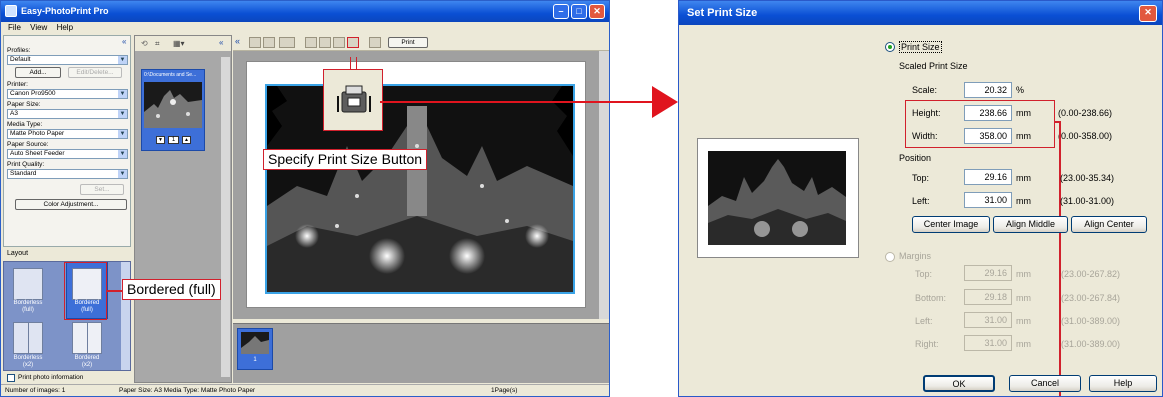 The height and width of the screenshot is (397, 1163). I want to click on margin-right-unit: mm, so click(1023, 344).